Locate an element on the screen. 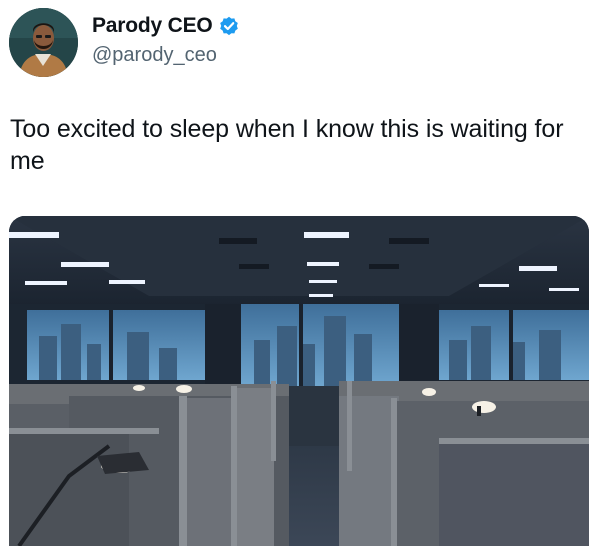 This screenshot has width=600, height=546. person-avatar-icon is located at coordinates (43, 42).